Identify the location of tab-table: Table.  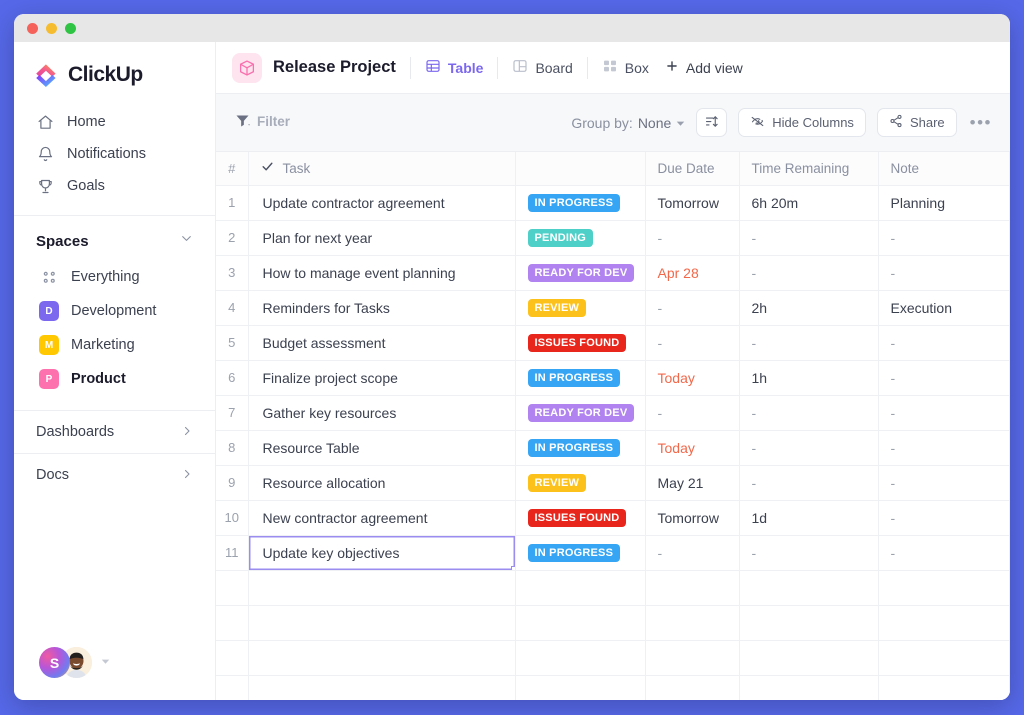
(454, 67).